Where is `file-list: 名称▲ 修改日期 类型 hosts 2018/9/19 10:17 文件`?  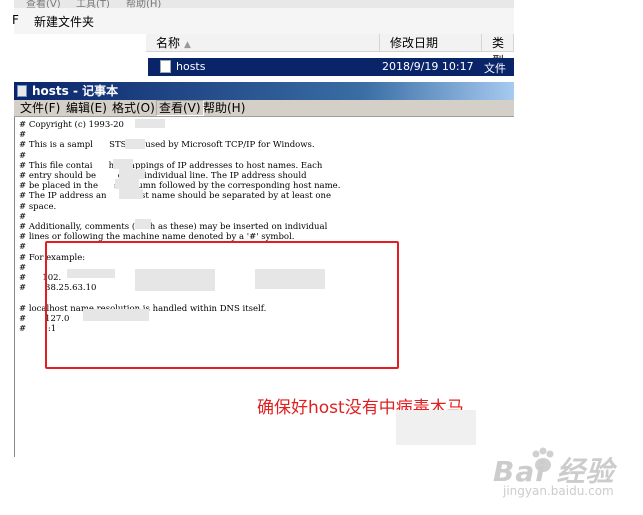 file-list: 名称▲ 修改日期 类型 hosts 2018/9/19 10:17 文件 is located at coordinates (330, 56).